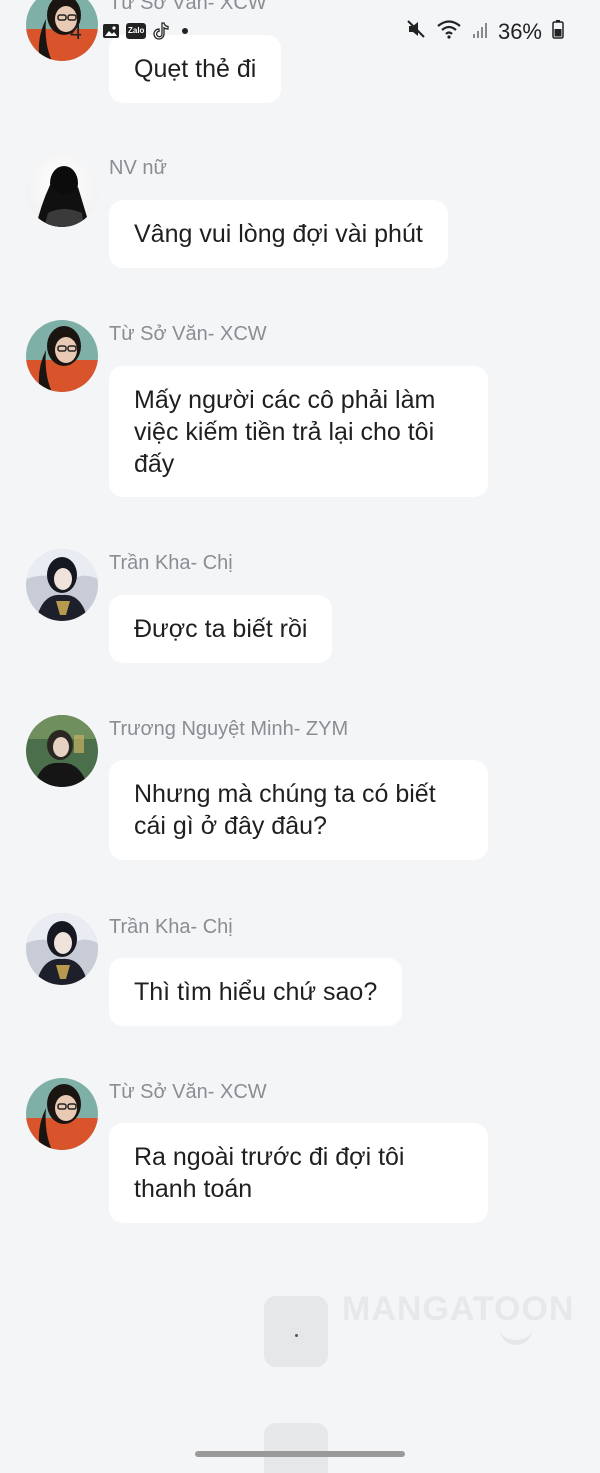 This screenshot has height=1473, width=600. Describe the element at coordinates (278, 234) in the screenshot. I see `message-bubble: Vâng vui lòng đợi vài phút` at that location.